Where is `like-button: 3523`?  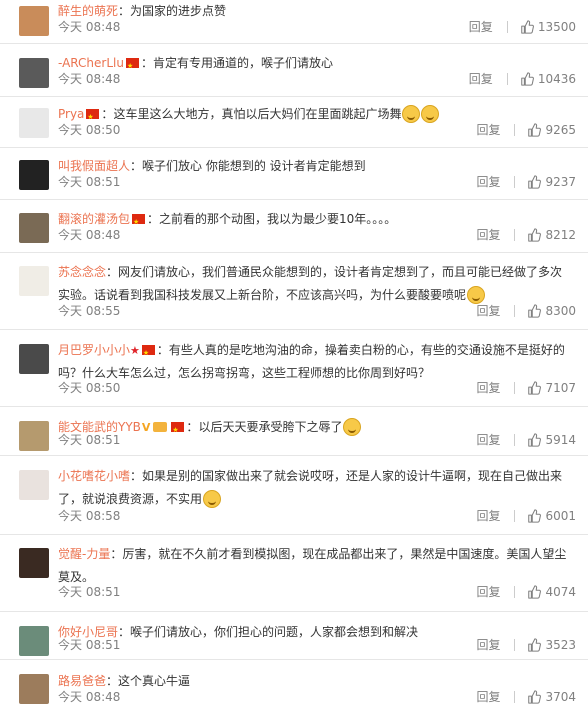 like-button: 3523 is located at coordinates (551, 645).